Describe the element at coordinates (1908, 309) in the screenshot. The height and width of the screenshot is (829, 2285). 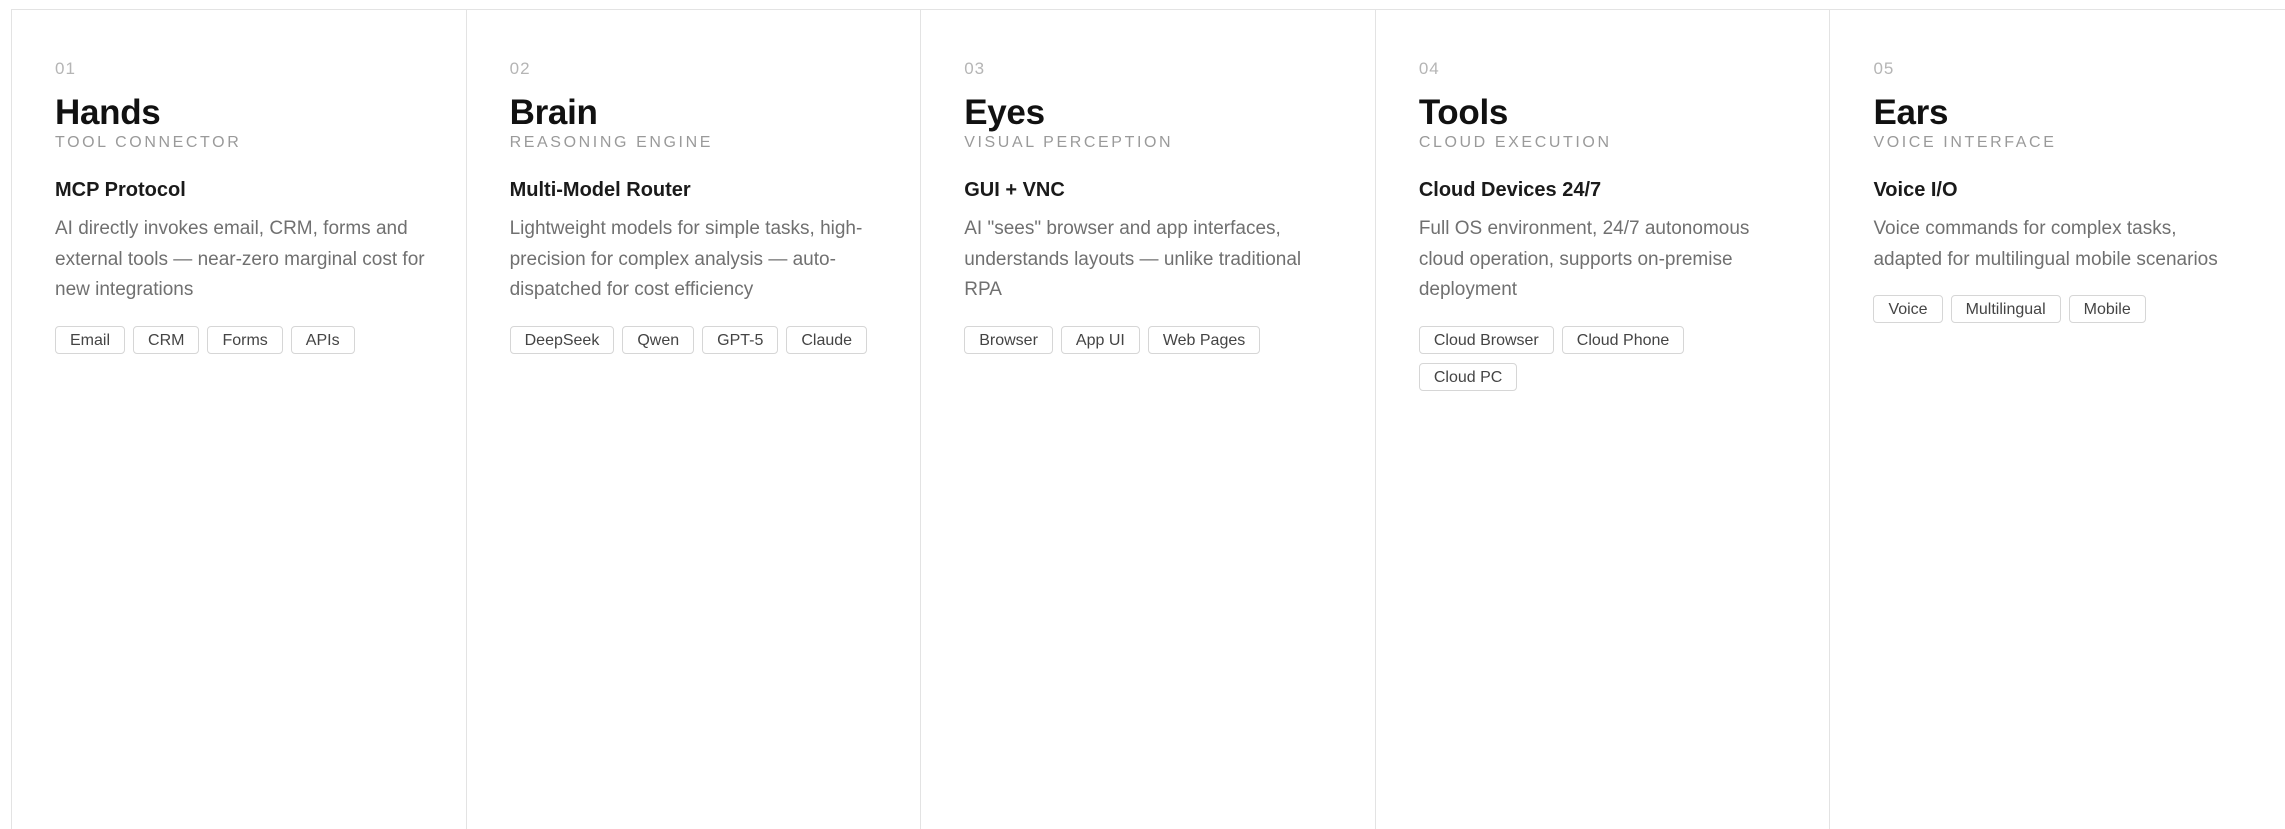
I see `tag-voice: Voice` at that location.